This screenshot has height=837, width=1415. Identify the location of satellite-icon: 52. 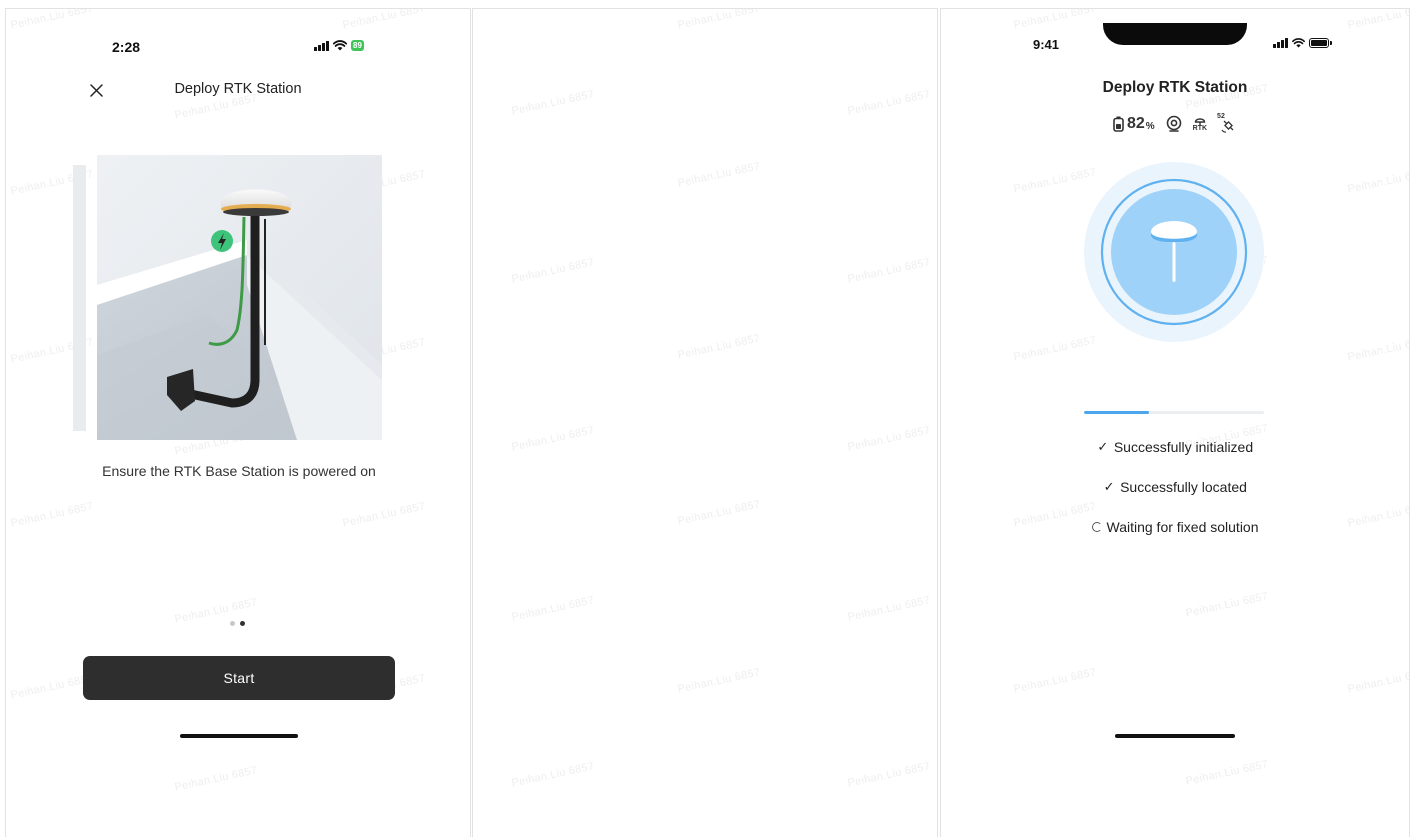
(1227, 123).